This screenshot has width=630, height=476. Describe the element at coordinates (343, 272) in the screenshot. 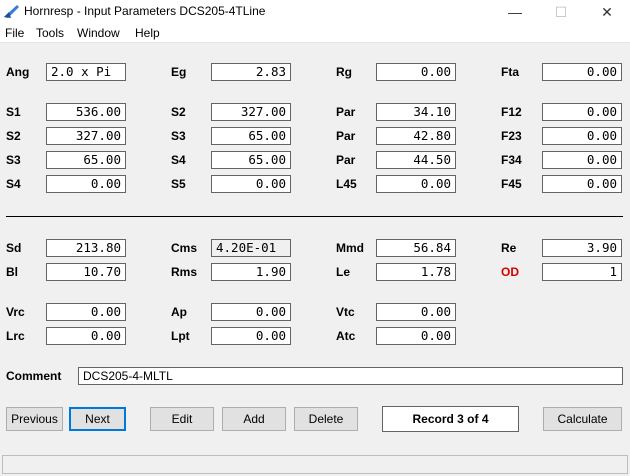

I see `le-label: Le` at that location.